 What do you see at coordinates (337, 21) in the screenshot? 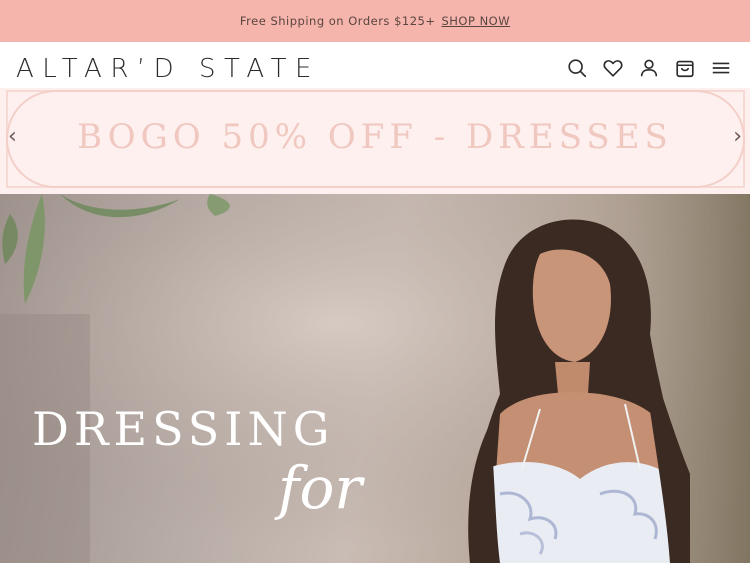
I see `promo-text: Free Shipping on Orders $125+` at bounding box center [337, 21].